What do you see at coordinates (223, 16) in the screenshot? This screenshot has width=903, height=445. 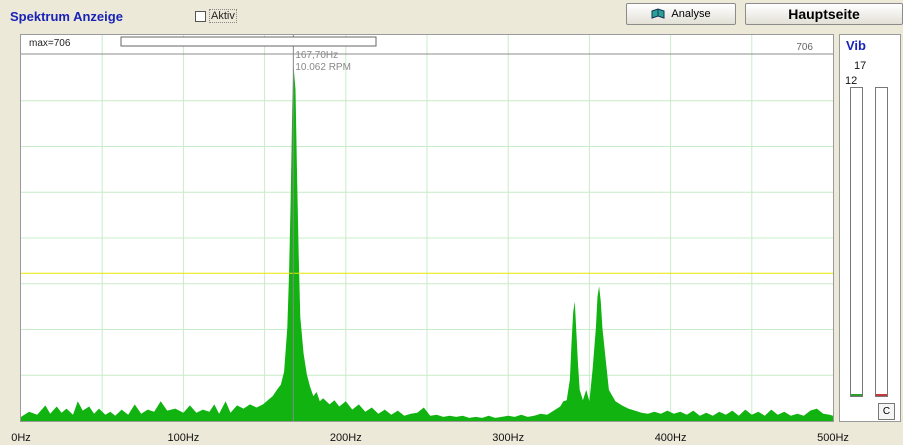 I see `aktiv-label: Aktiv` at bounding box center [223, 16].